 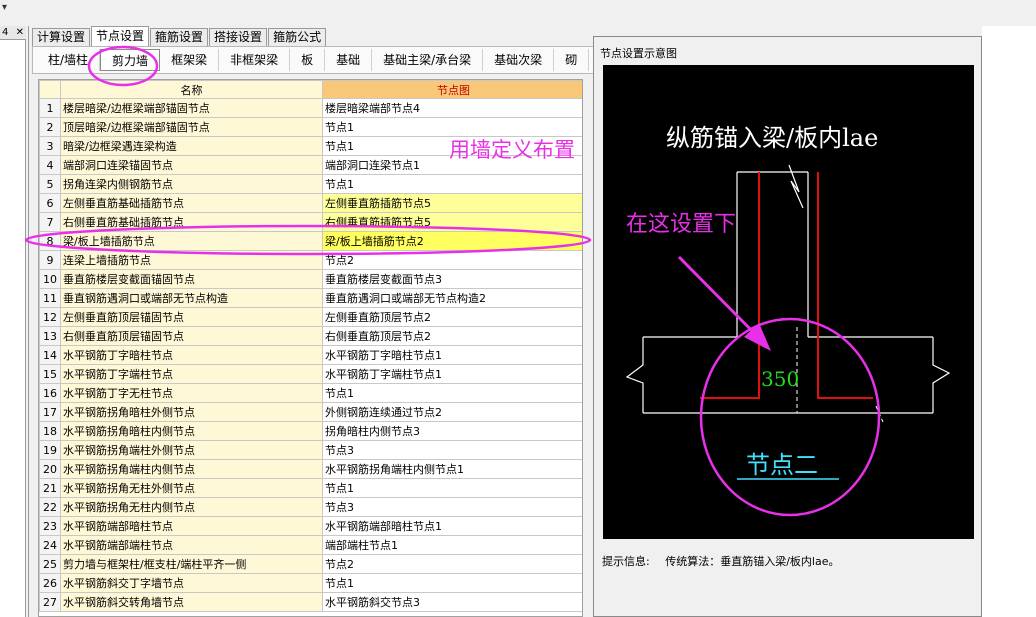 I want to click on table-row: 19 水平钢筋拐角端柱外侧节点 节点3, so click(x=310, y=450).